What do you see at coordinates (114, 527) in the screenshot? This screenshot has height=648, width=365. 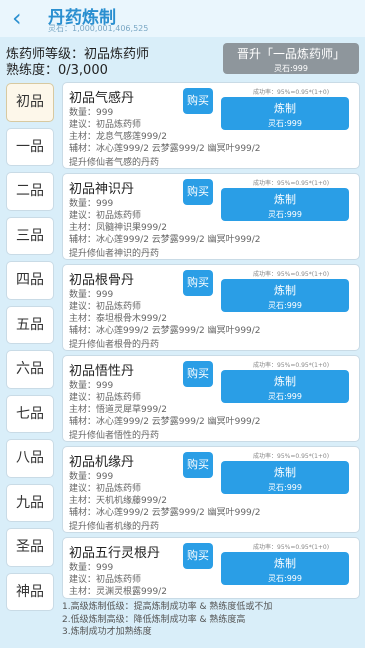 I see `pill-desc: 提升修仙者机缘的丹药` at bounding box center [114, 527].